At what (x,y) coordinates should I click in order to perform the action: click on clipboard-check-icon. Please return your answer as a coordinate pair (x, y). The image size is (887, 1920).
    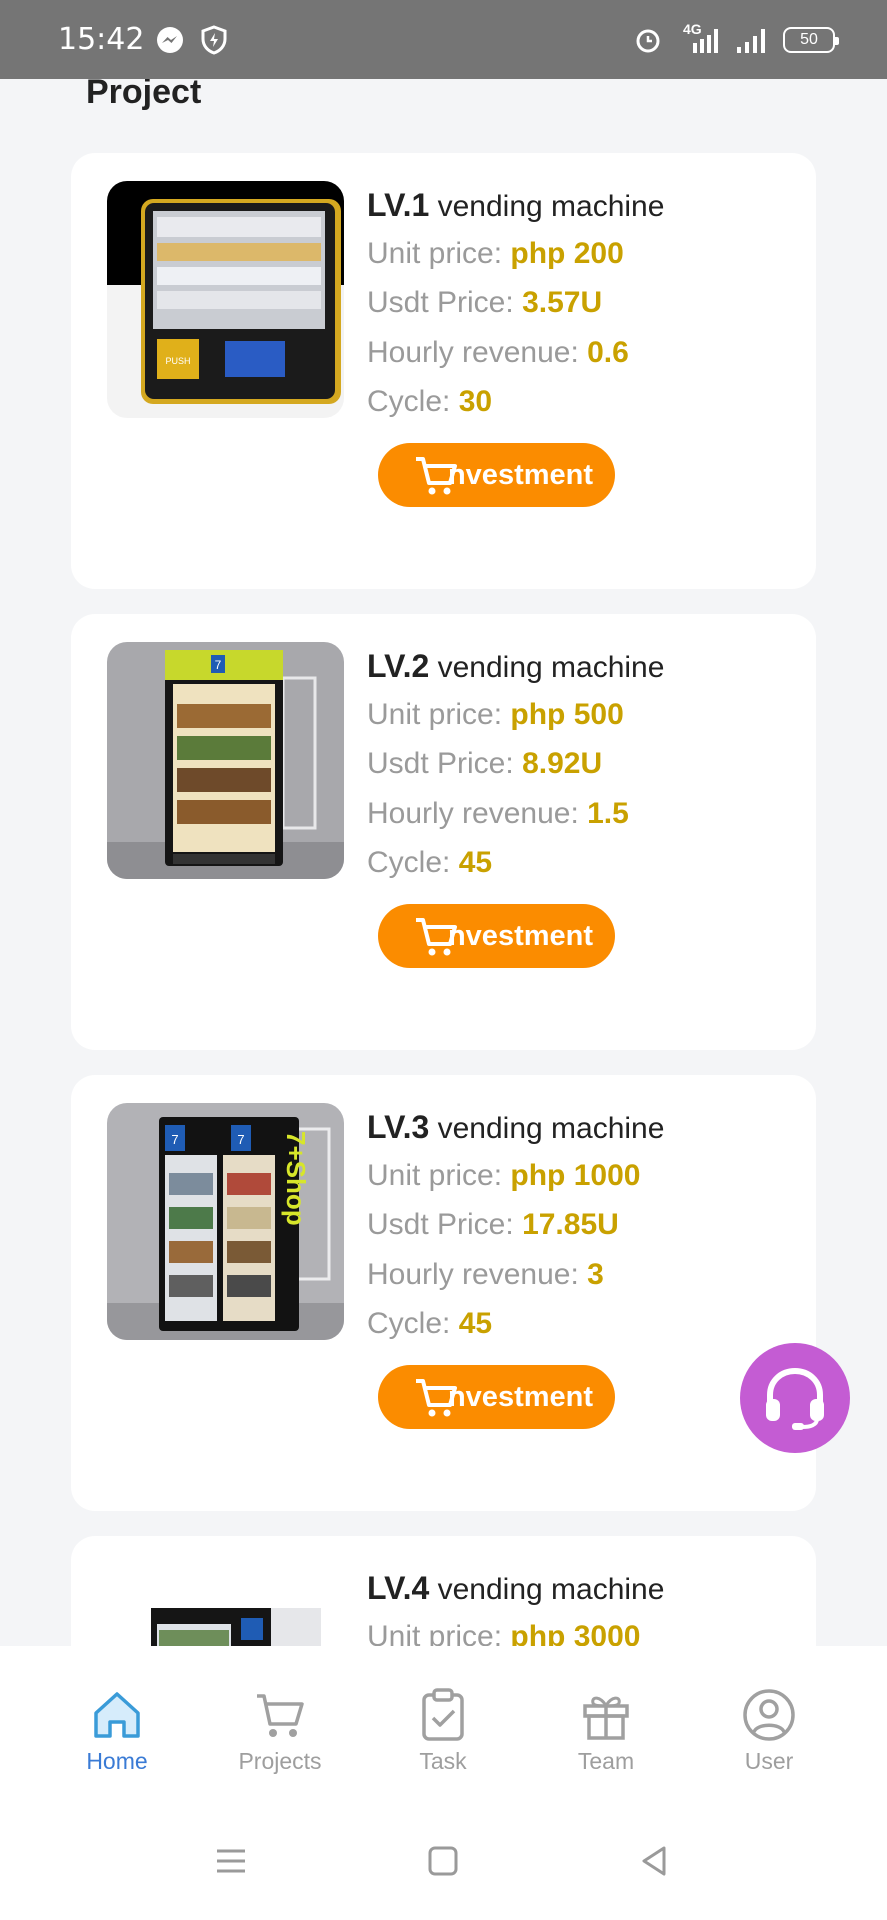
    Looking at the image, I should click on (443, 1714).